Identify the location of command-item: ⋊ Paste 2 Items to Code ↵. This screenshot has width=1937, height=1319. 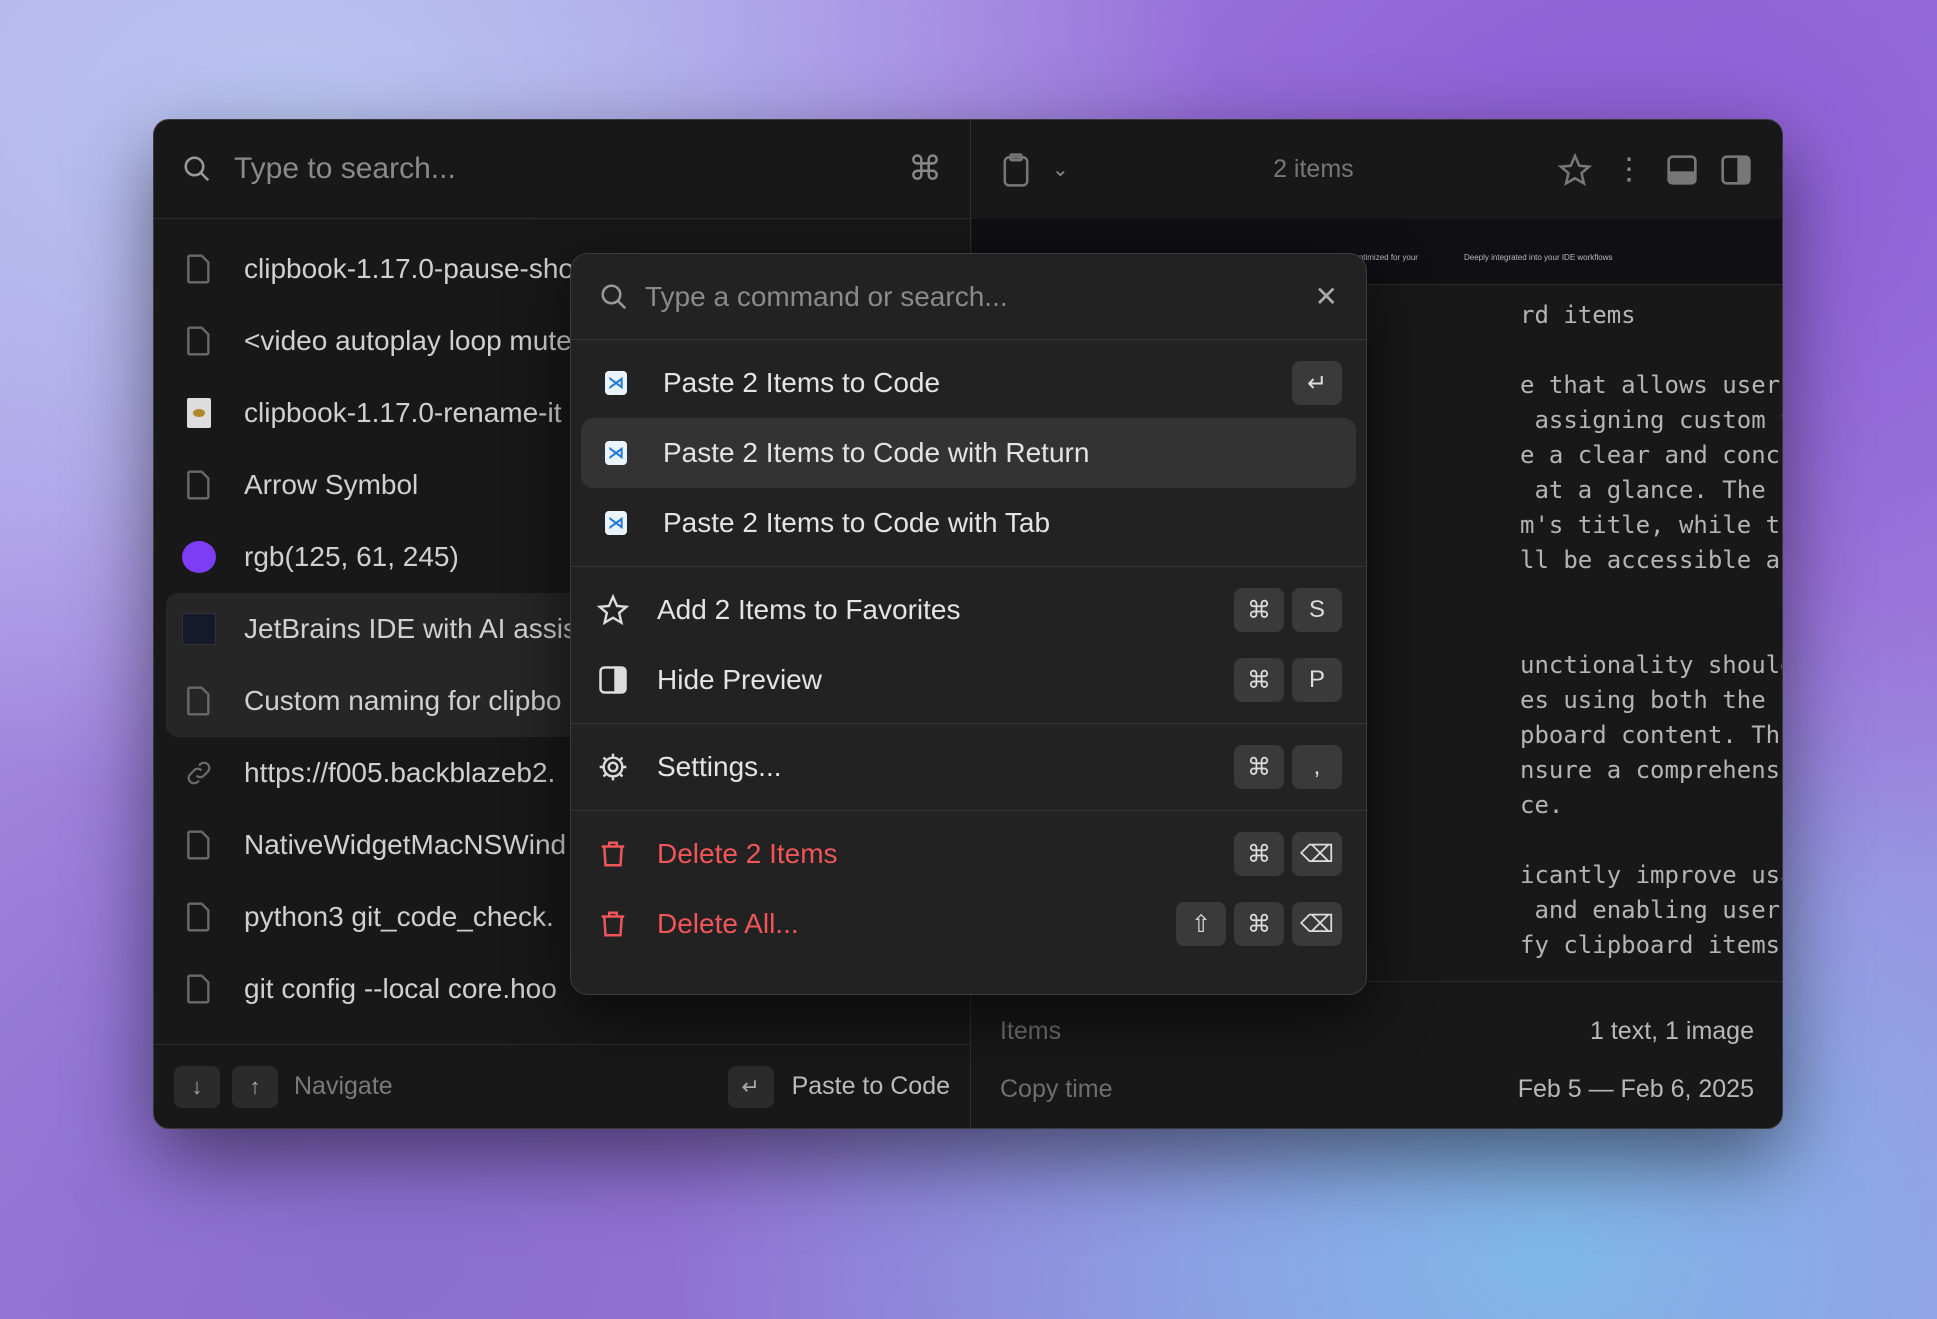
(968, 383).